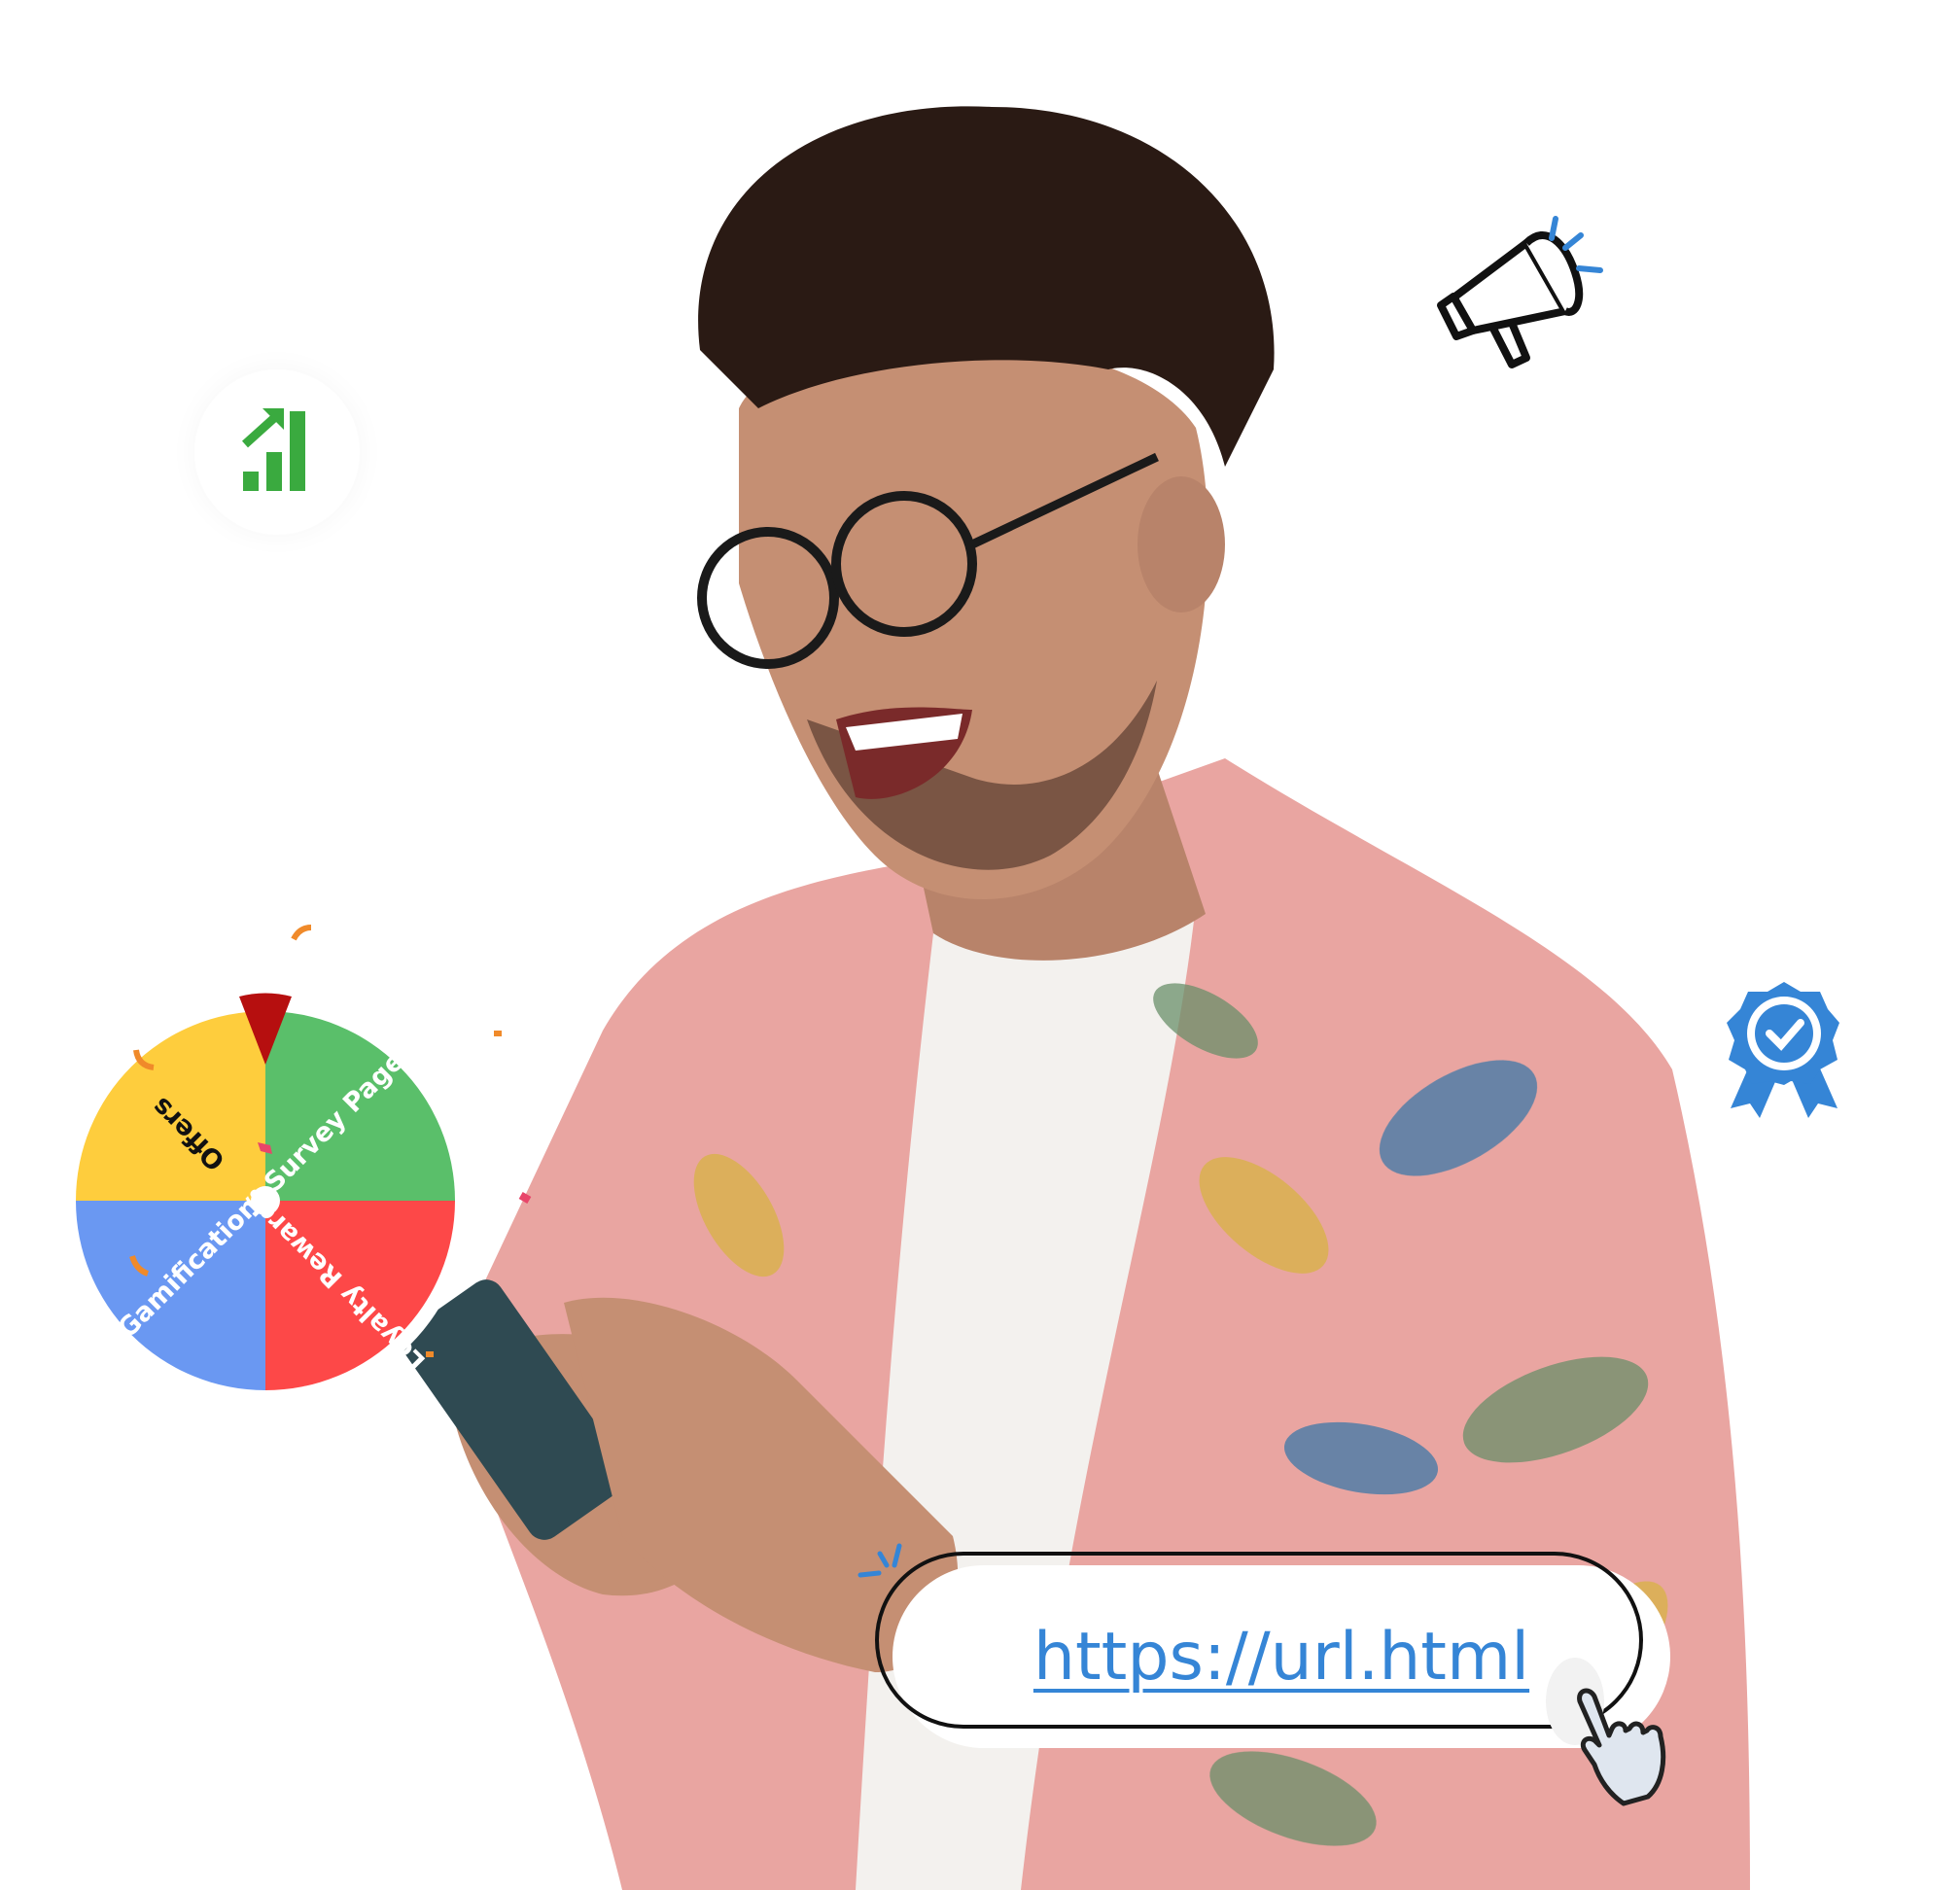 Image resolution: width=1960 pixels, height=1890 pixels. Describe the element at coordinates (1520, 292) in the screenshot. I see `megaphone-icon` at that location.